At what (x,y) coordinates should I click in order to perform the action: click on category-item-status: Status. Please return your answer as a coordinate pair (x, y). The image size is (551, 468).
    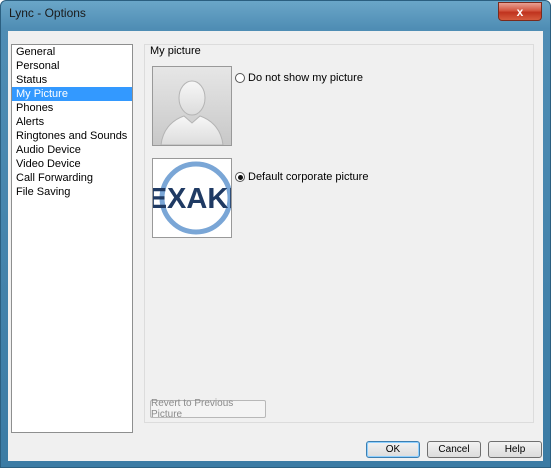
    Looking at the image, I should click on (72, 80).